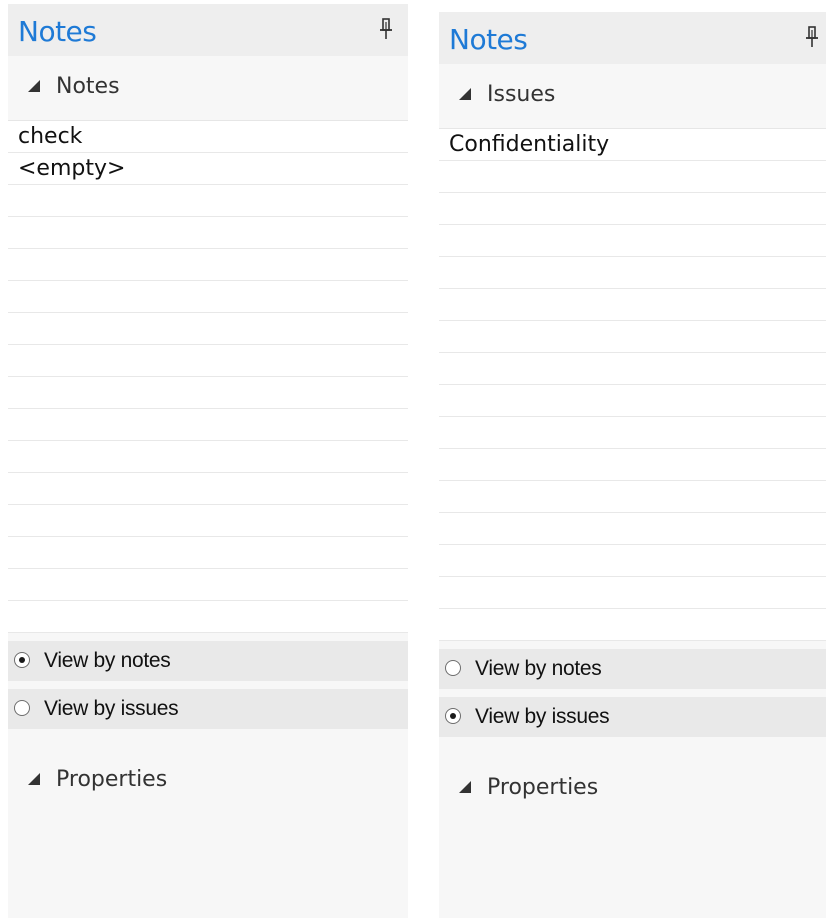 Image resolution: width=826 pixels, height=918 pixels. Describe the element at coordinates (208, 88) in the screenshot. I see `notes-section-header: Notes` at that location.